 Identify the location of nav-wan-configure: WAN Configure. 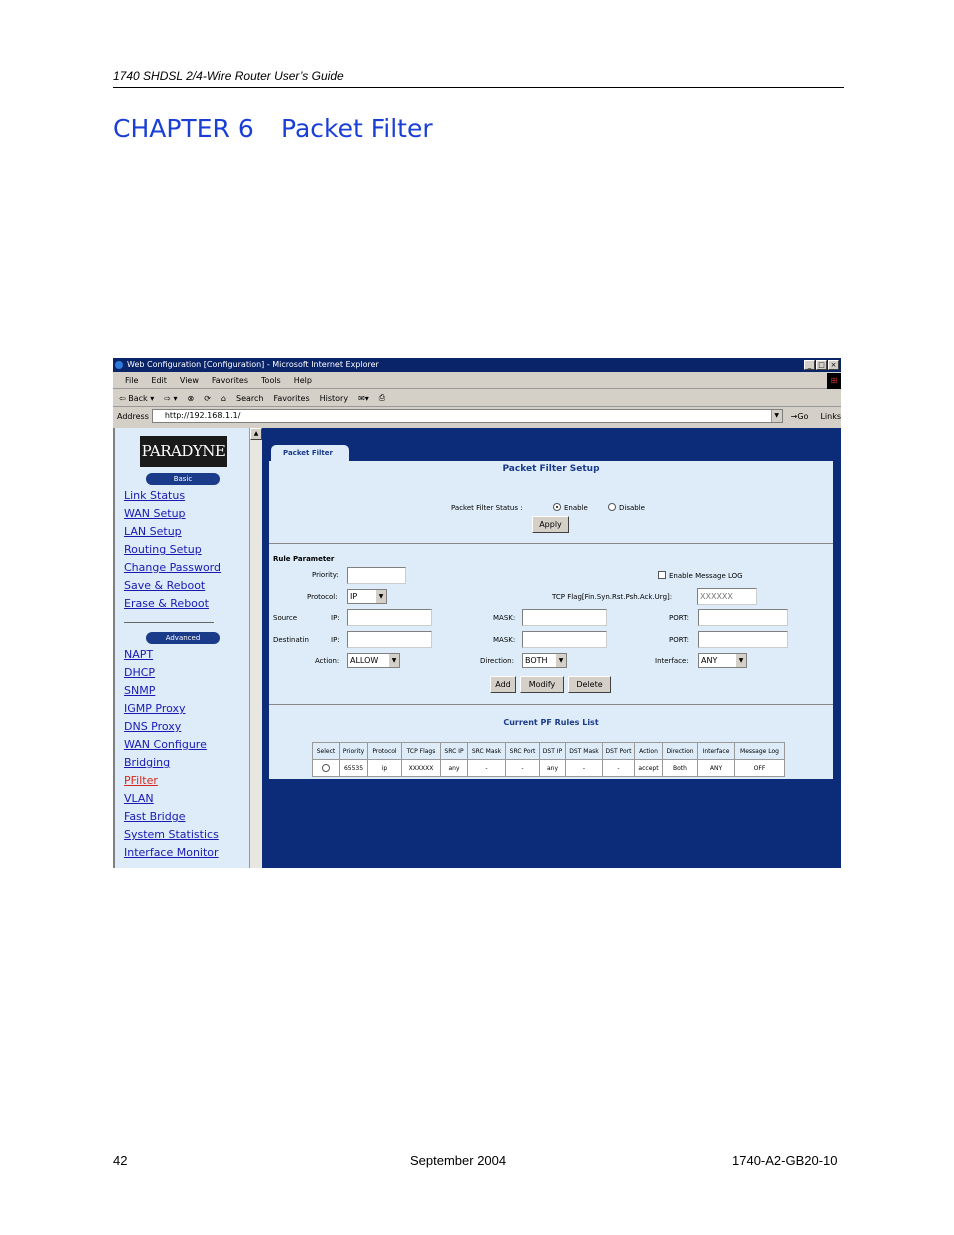
(165, 744).